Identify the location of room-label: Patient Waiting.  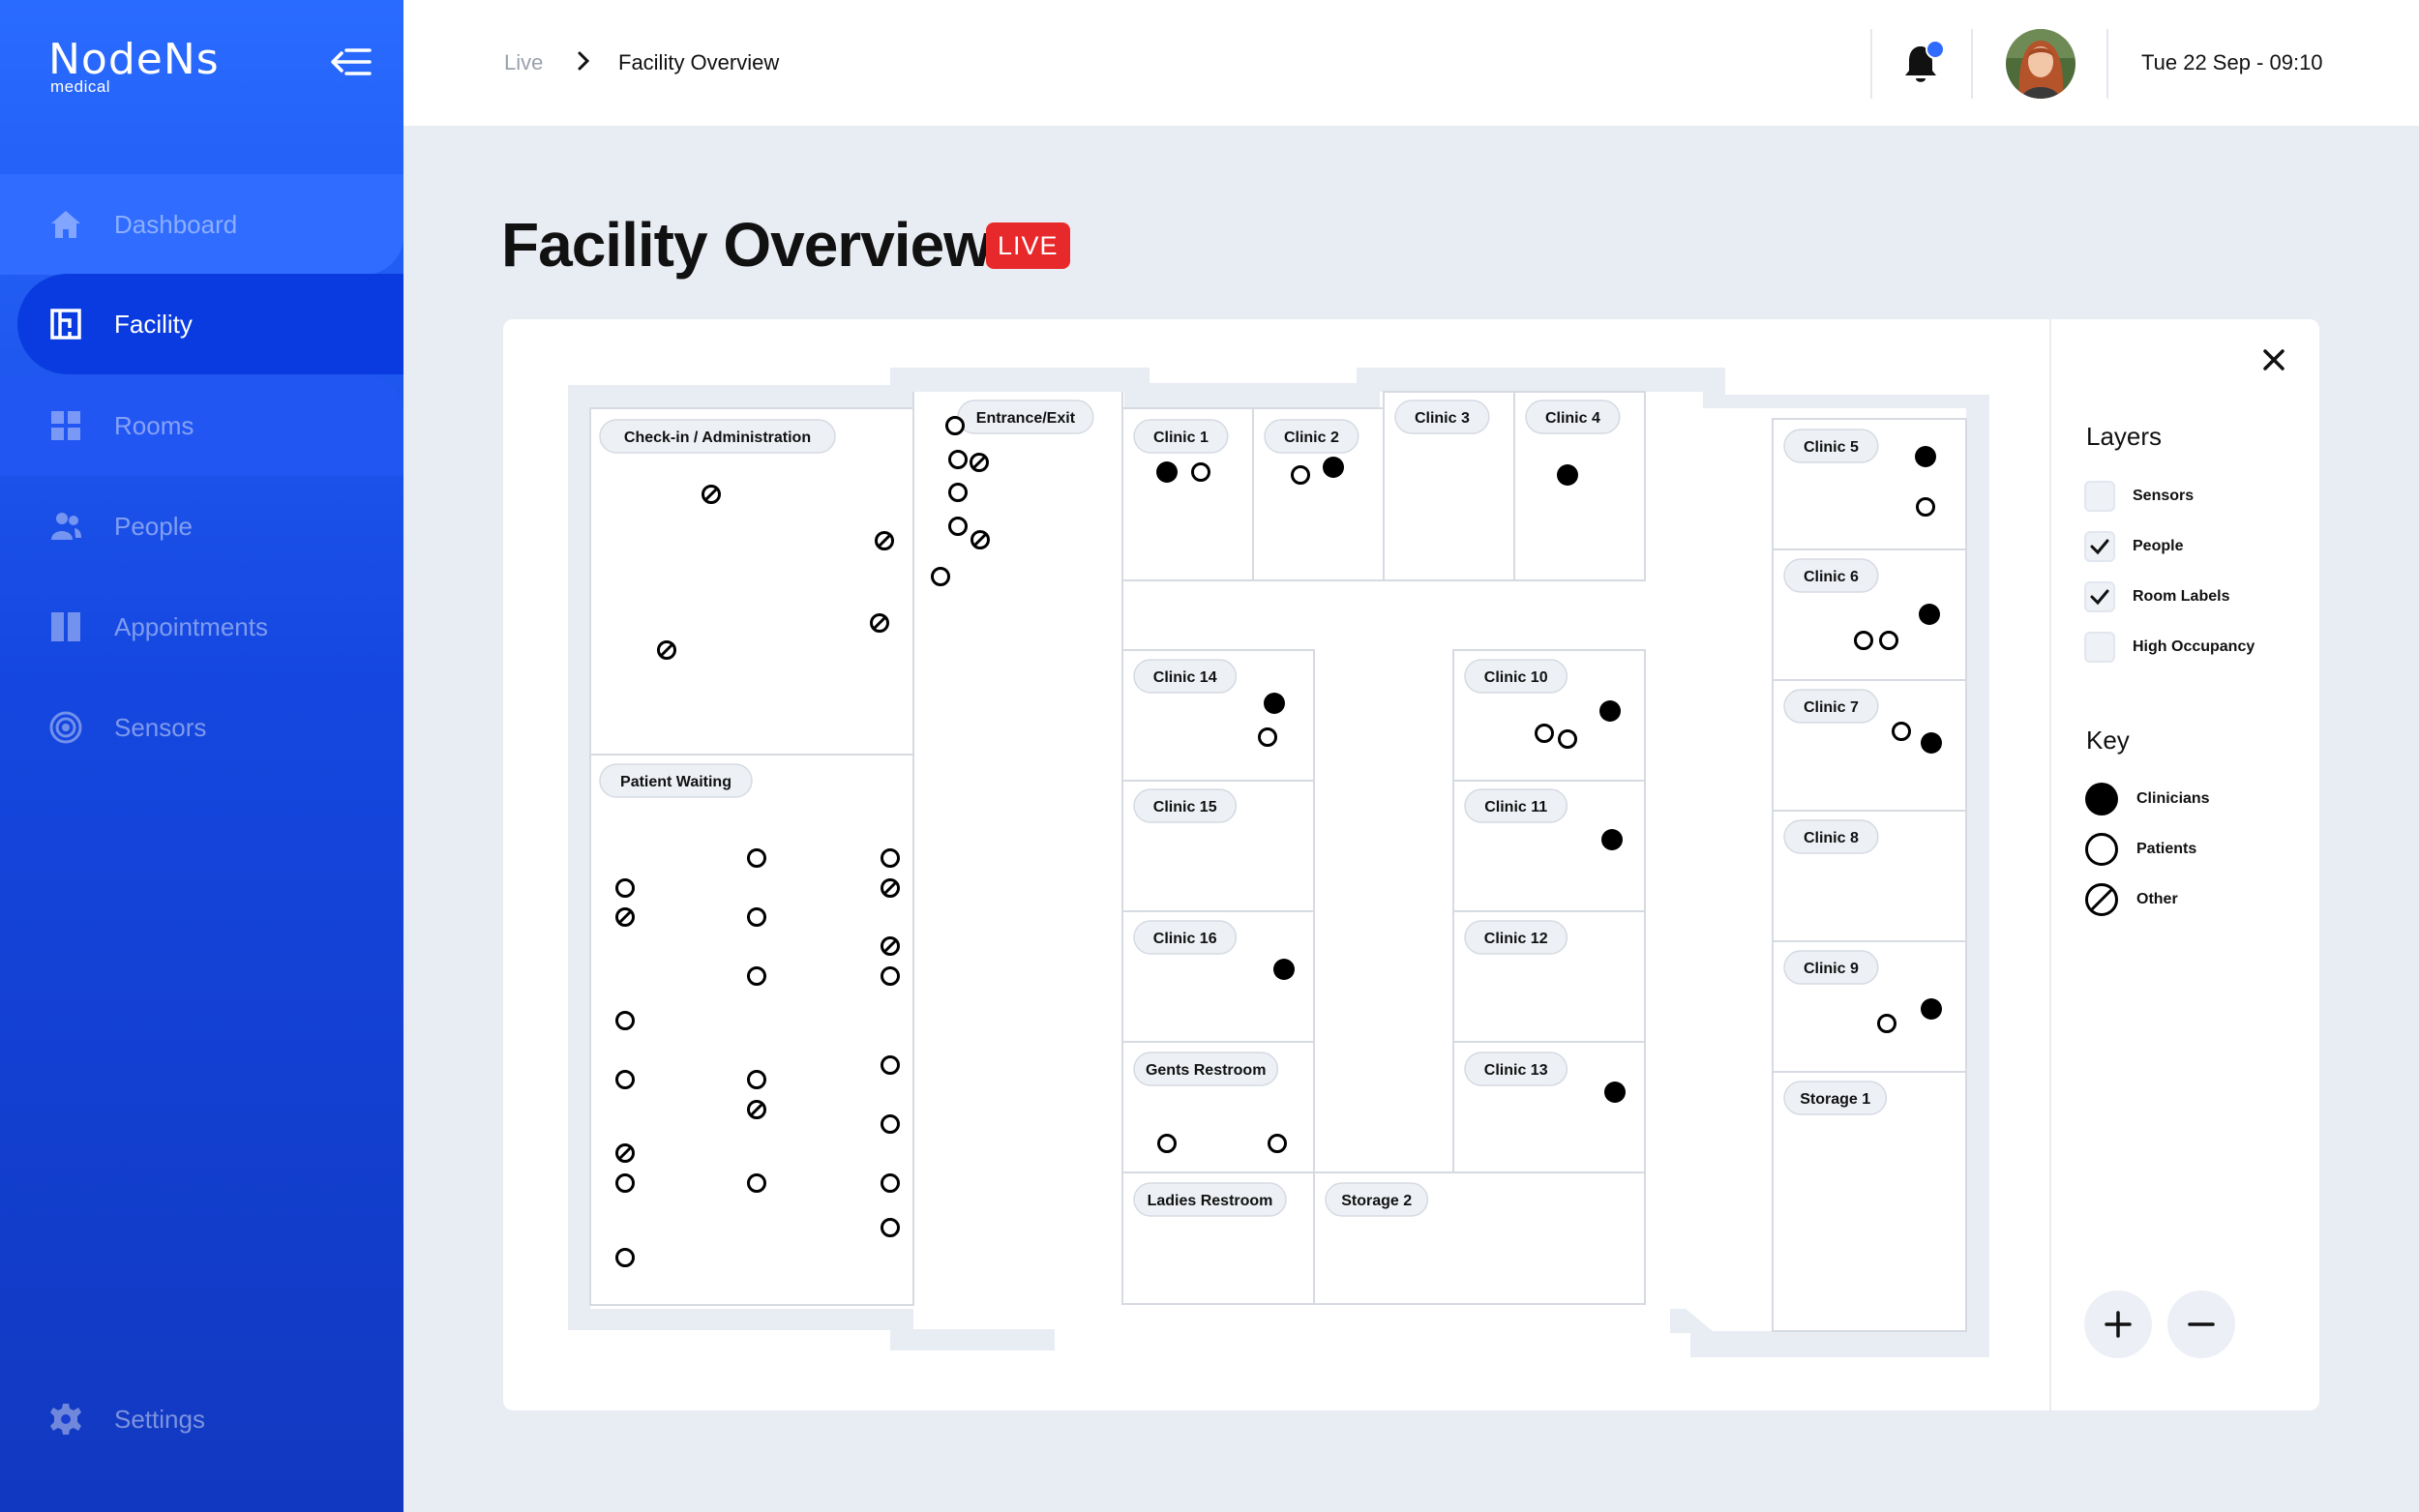
(676, 780).